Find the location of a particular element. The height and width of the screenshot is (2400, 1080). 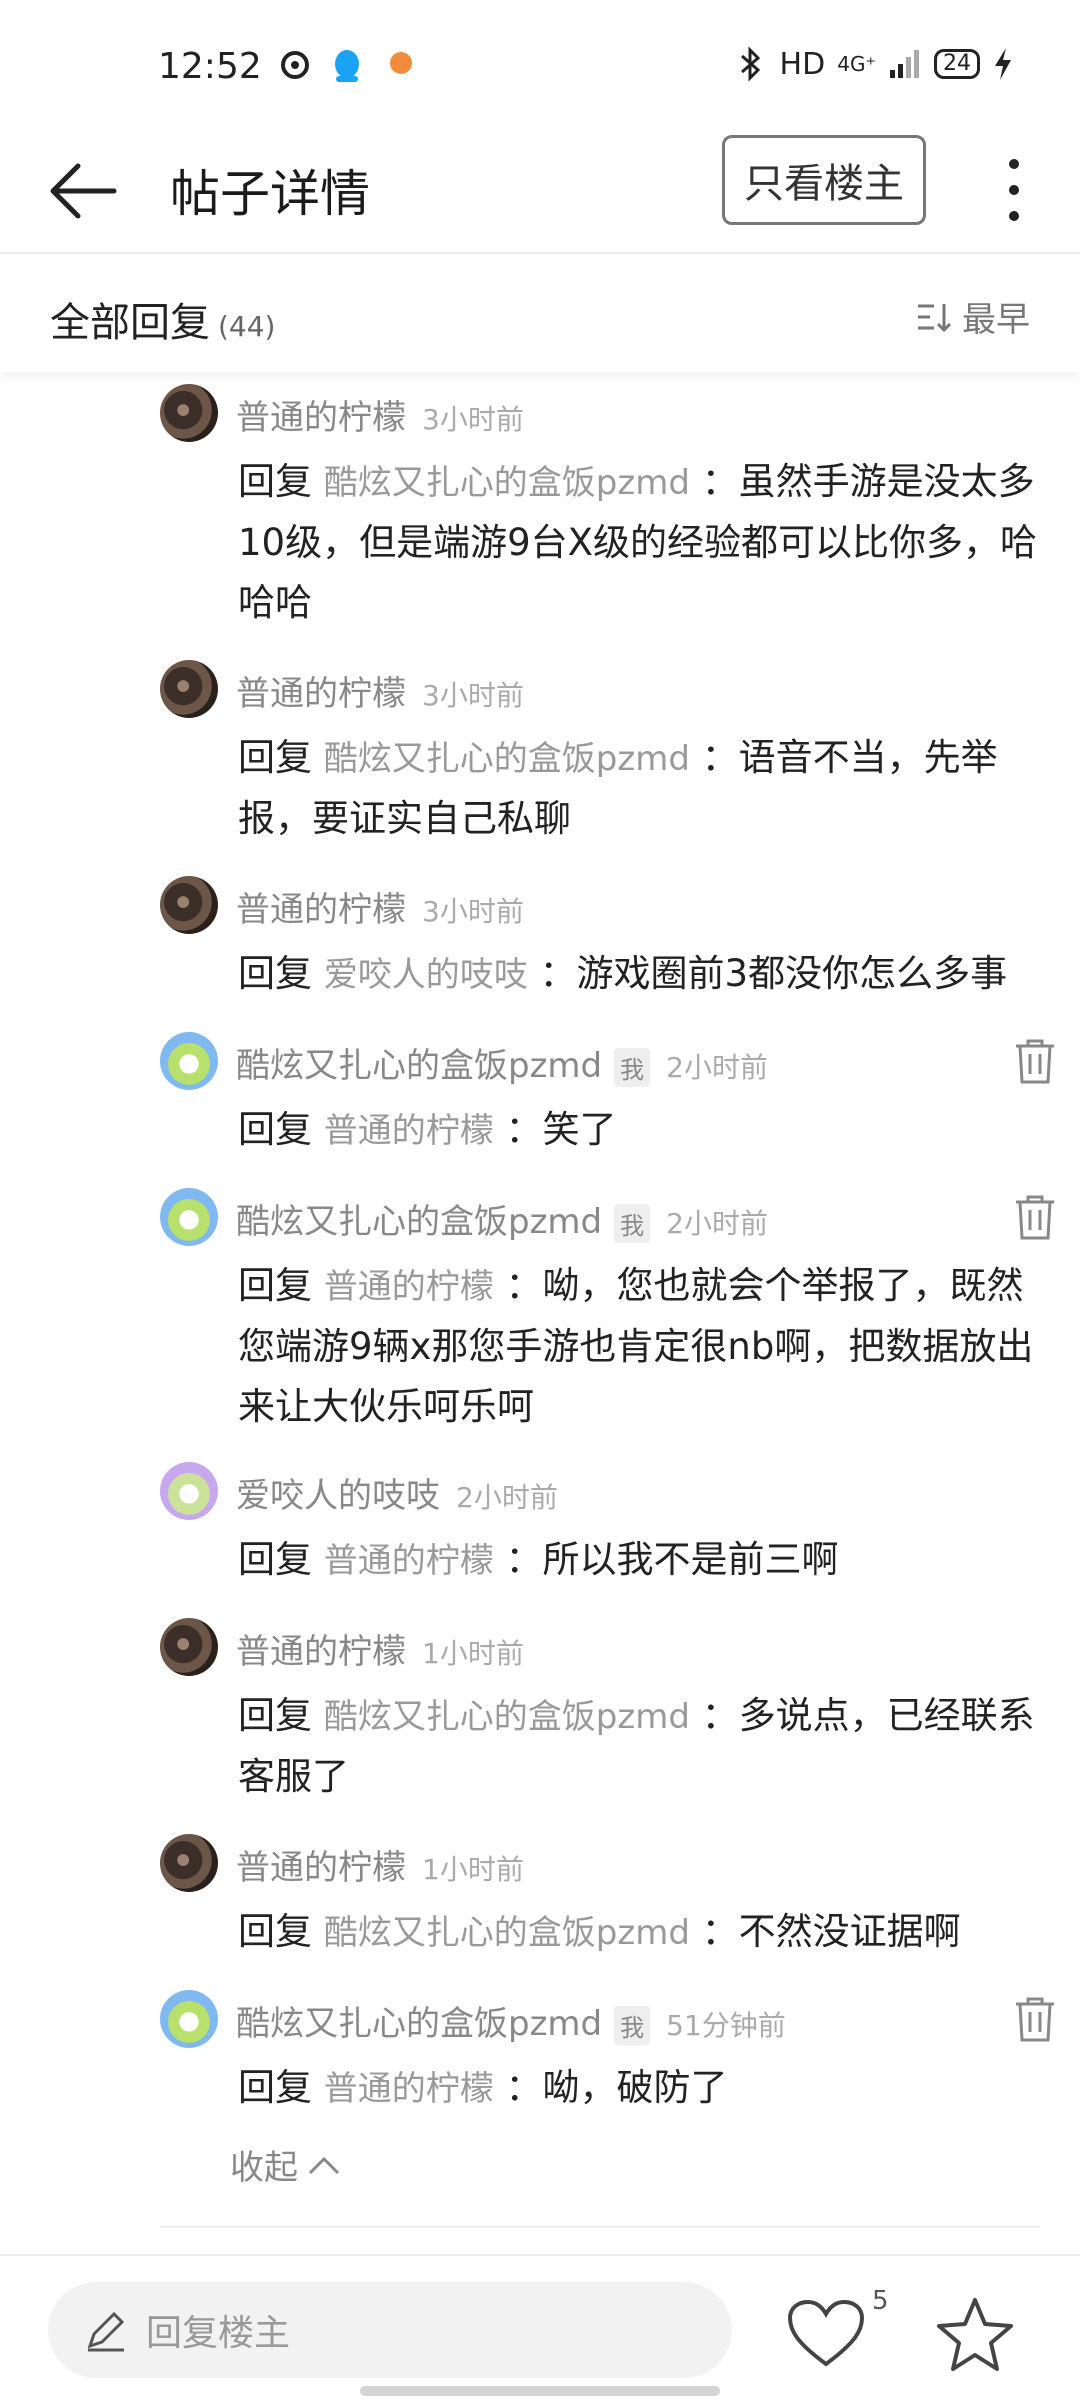

reply-item: 普通的柠檬 1小时前 回复 酷炫又扎心的盒饭pzmd ：多说点，已经联系客服了 is located at coordinates (600, 1712).